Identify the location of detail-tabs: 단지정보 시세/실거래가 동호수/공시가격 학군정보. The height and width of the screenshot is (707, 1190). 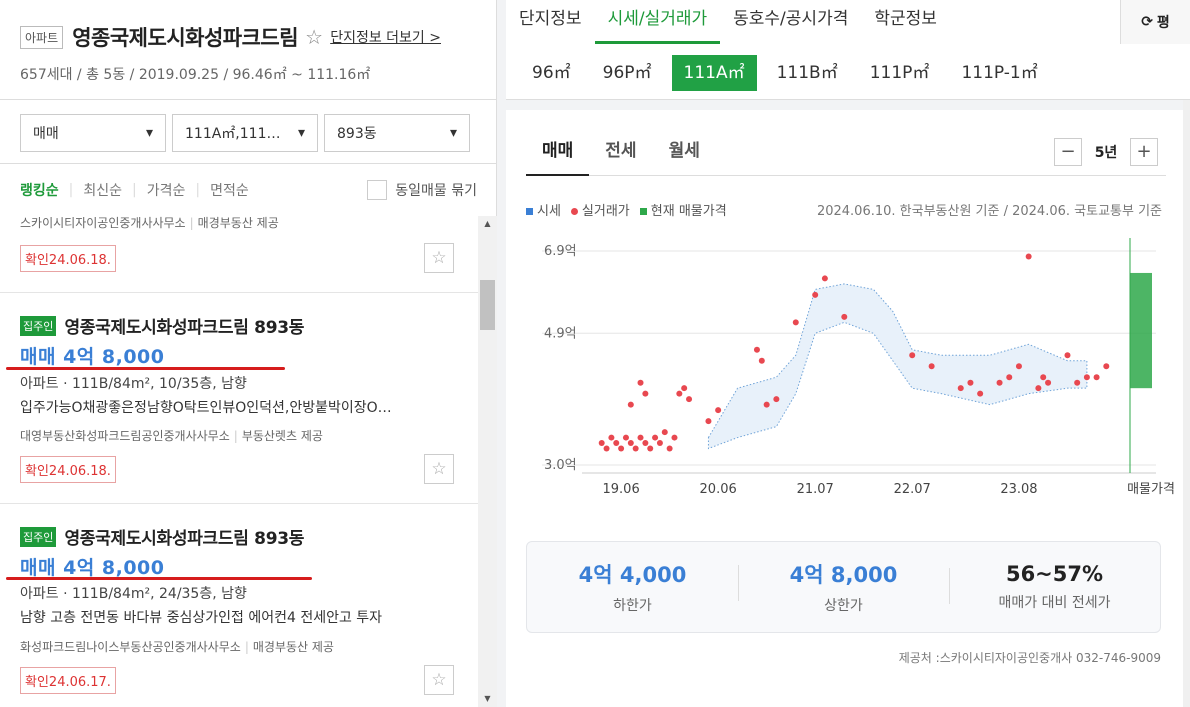
(728, 22).